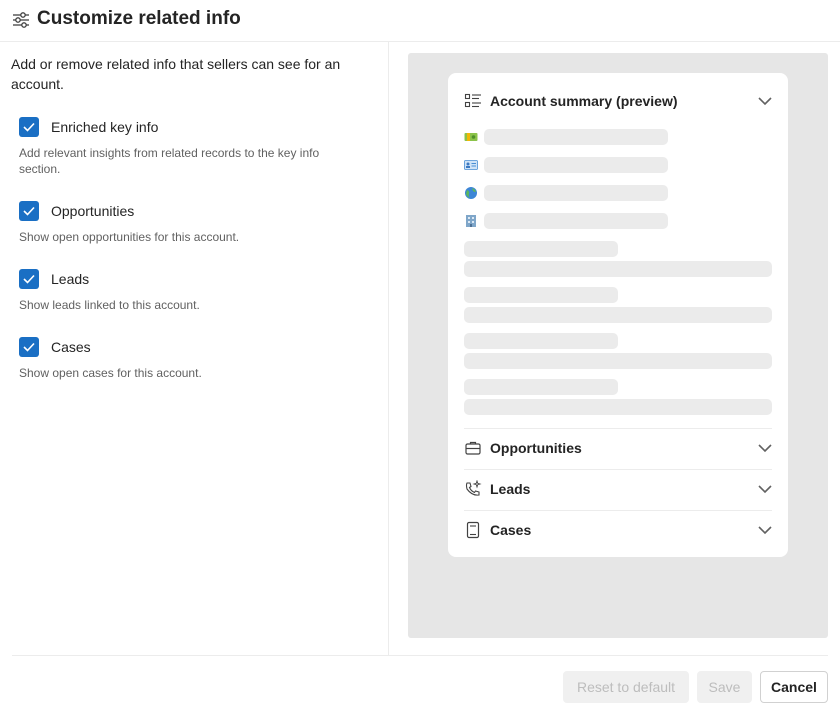 This screenshot has height=712, width=840. What do you see at coordinates (536, 448) in the screenshot?
I see `section-title: Opportunities` at bounding box center [536, 448].